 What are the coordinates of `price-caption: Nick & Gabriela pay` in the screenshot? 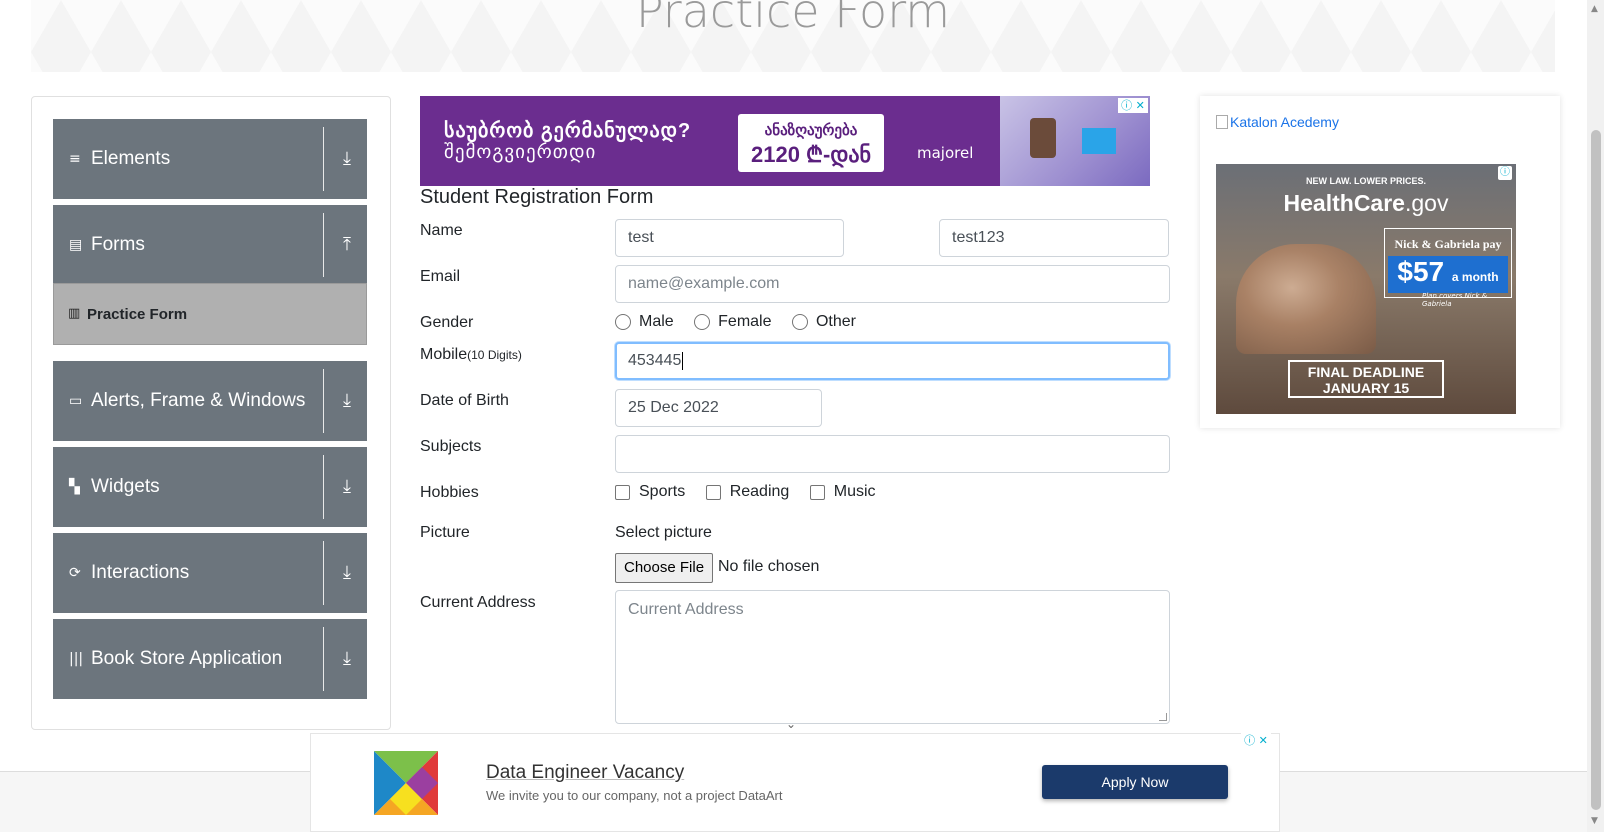 It's located at (1448, 244).